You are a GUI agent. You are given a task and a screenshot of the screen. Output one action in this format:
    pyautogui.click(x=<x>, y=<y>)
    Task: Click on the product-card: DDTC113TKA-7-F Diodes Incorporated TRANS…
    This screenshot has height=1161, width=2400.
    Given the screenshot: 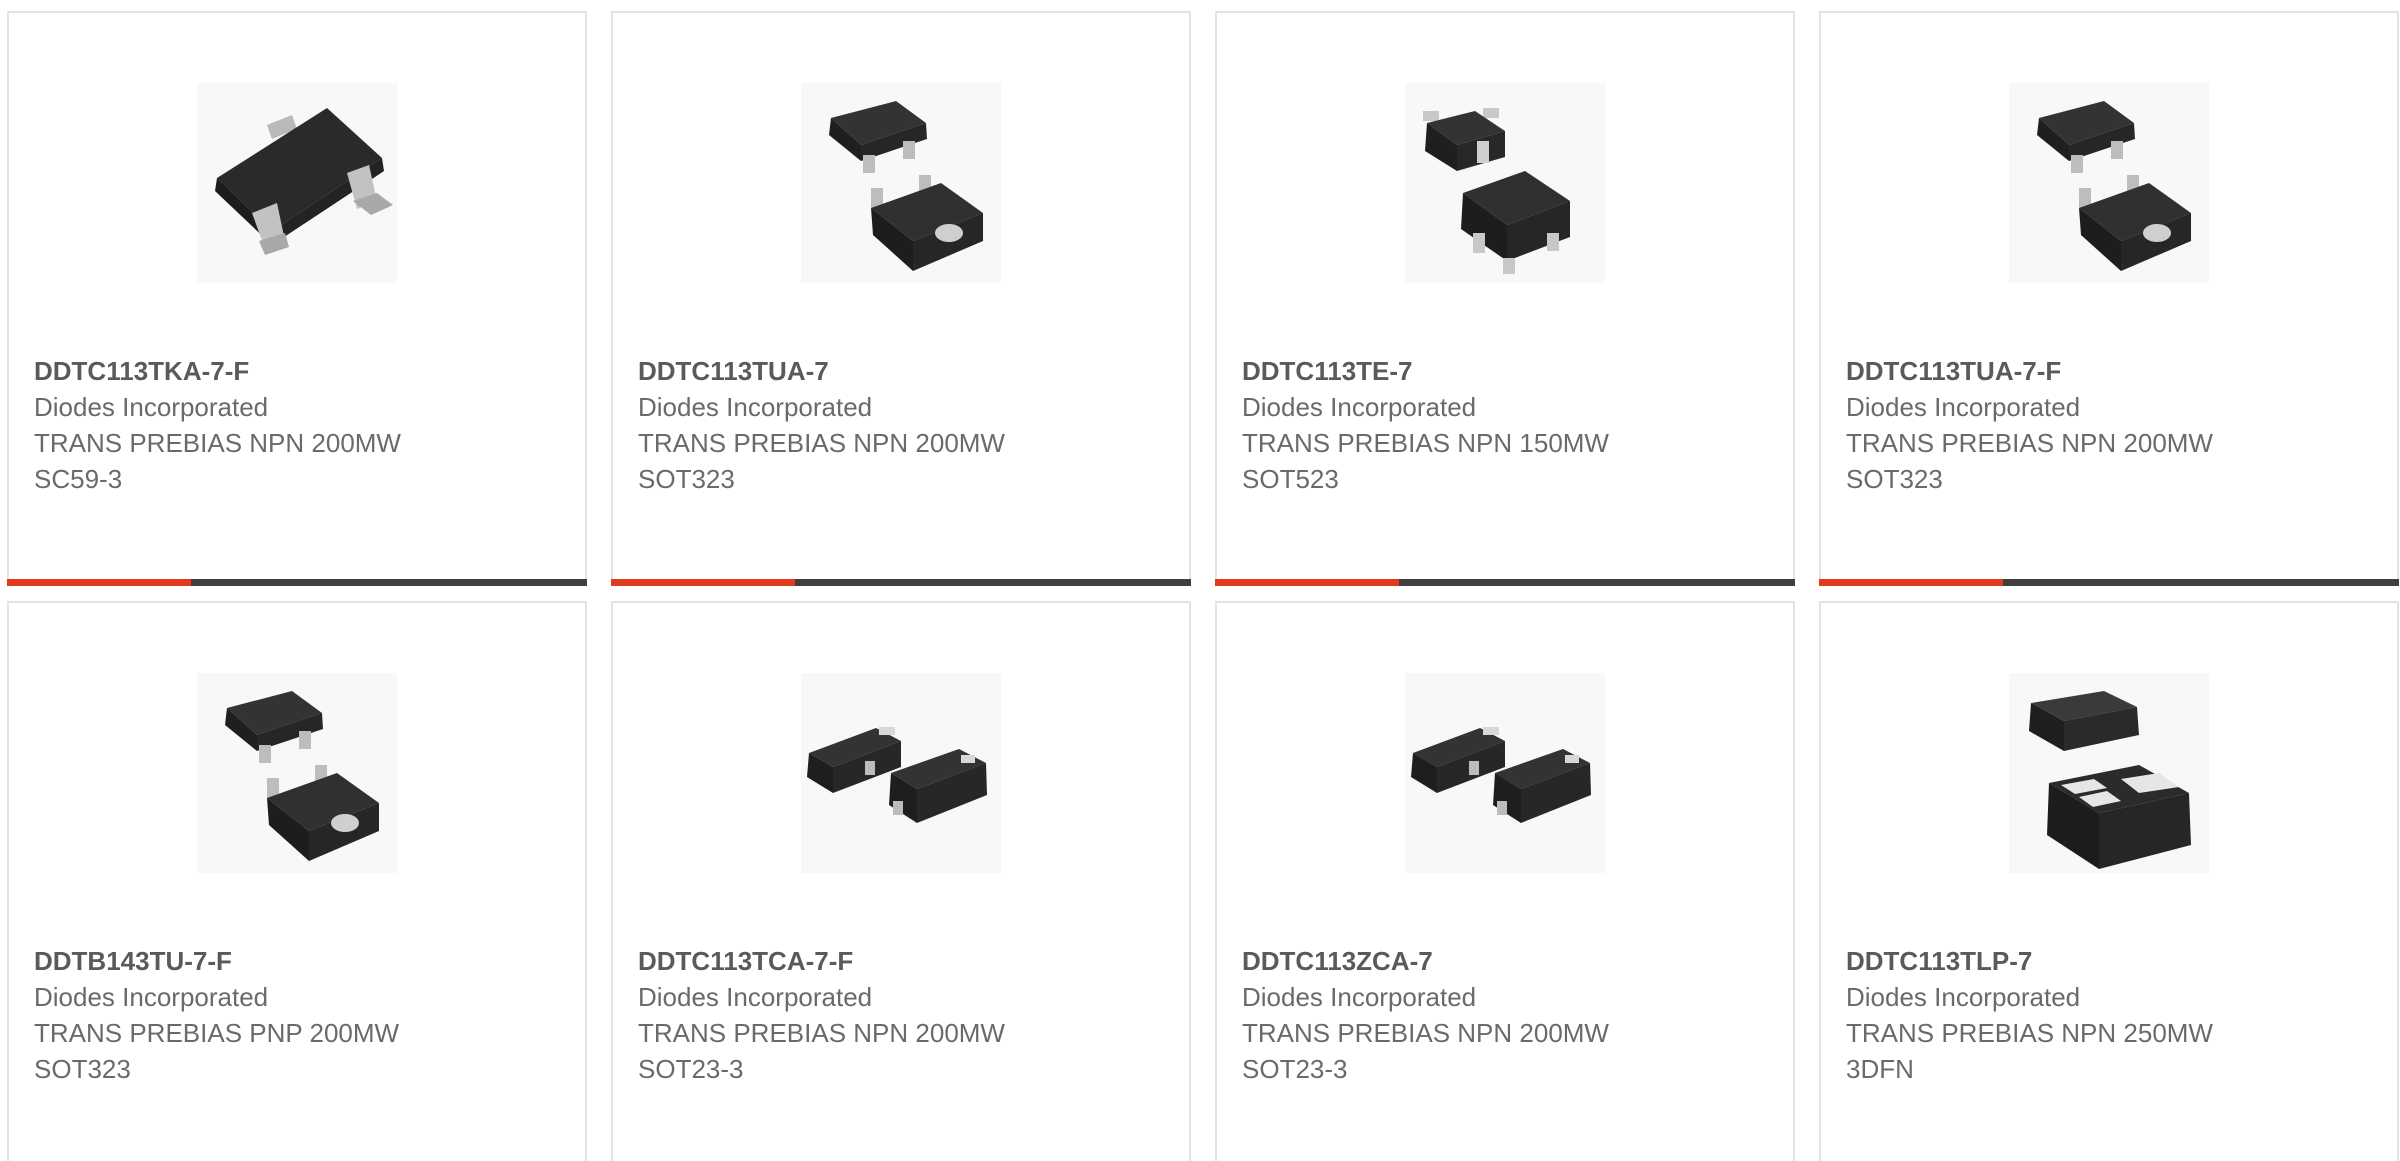 What is the action you would take?
    pyautogui.click(x=297, y=298)
    